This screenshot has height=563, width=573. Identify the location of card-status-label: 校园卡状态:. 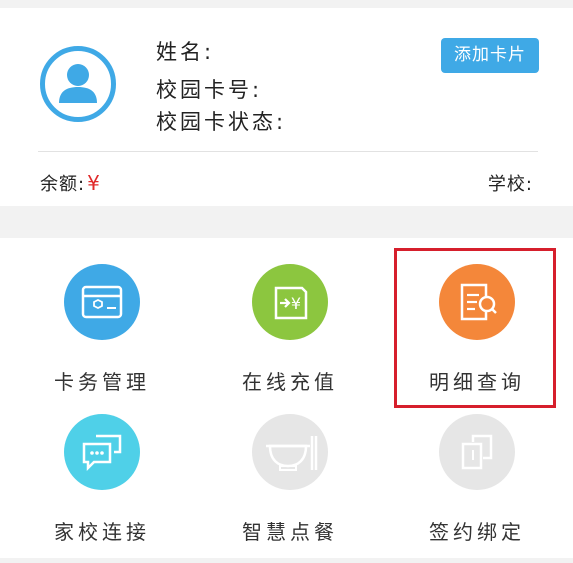
(221, 122).